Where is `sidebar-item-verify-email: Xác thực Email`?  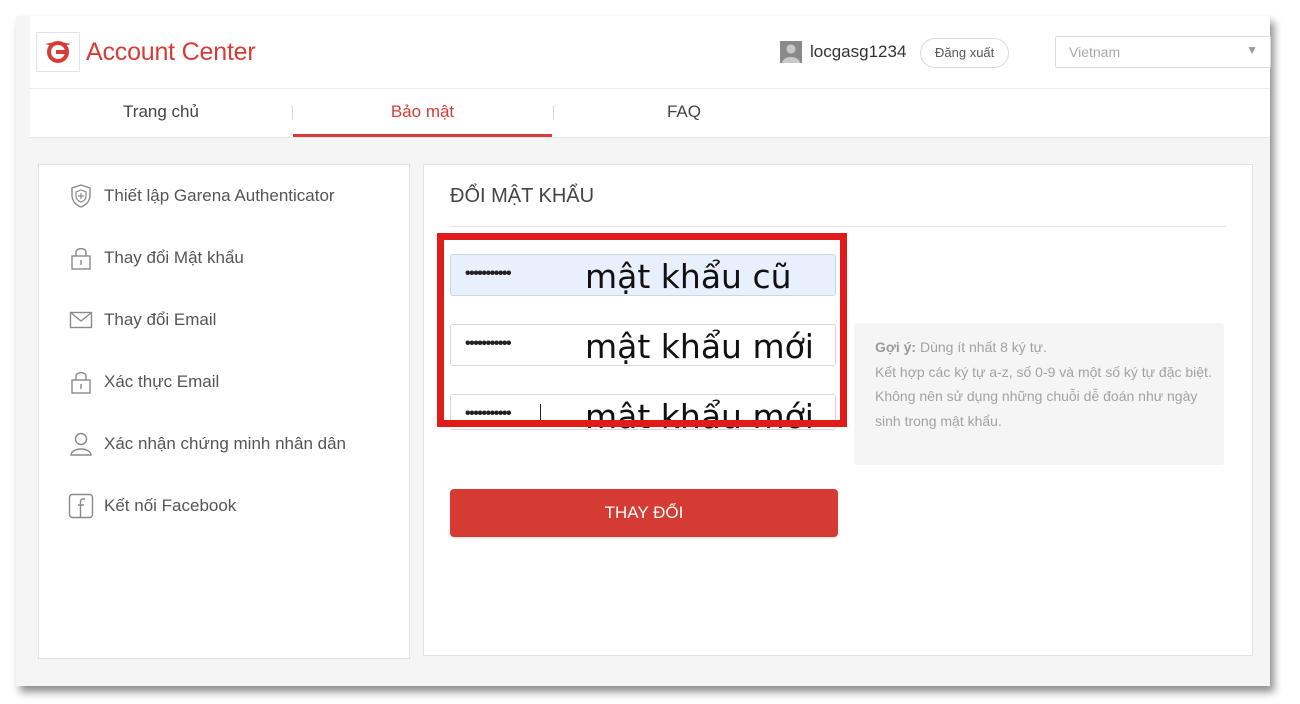 sidebar-item-verify-email: Xác thực Email is located at coordinates (143, 382).